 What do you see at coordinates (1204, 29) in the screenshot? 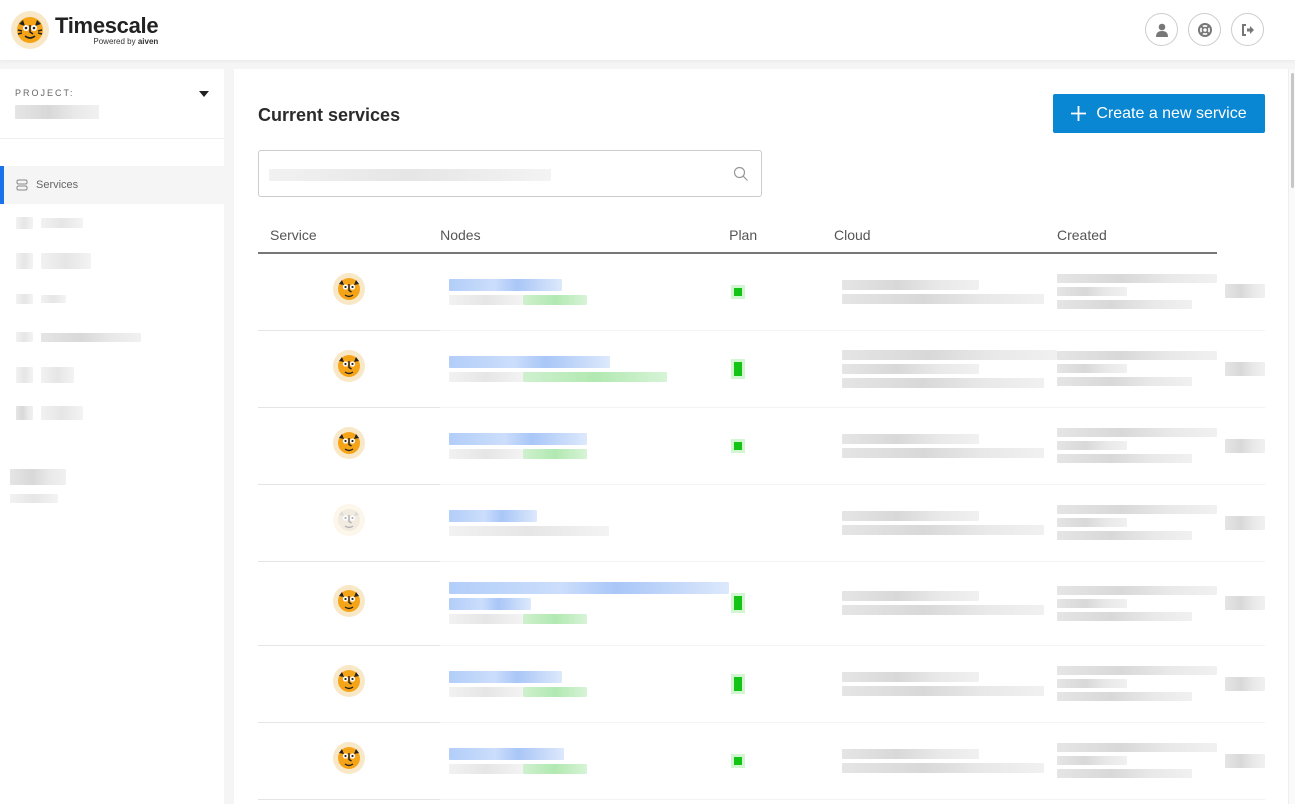
I see `support-button` at bounding box center [1204, 29].